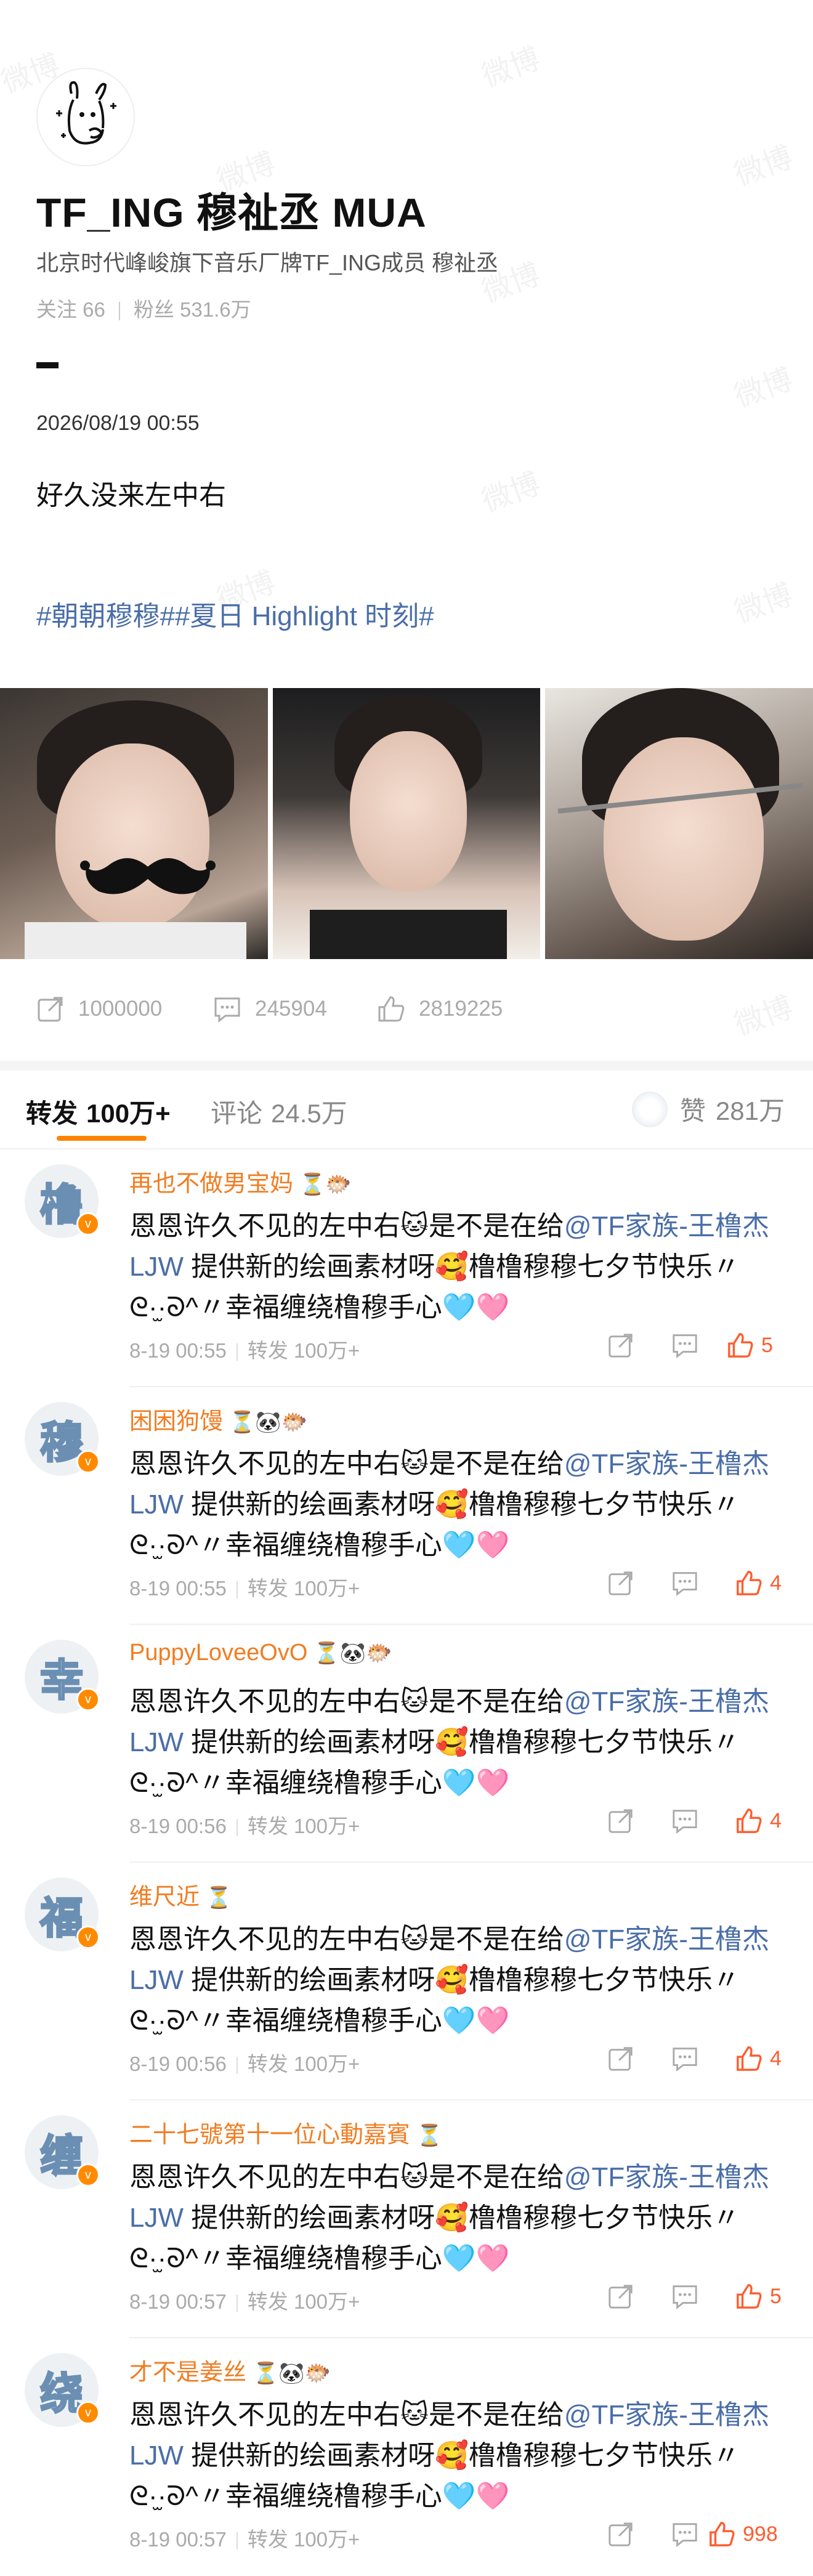 The width and height of the screenshot is (813, 2576). Describe the element at coordinates (63, 1201) in the screenshot. I see `avatar: 橹v` at that location.